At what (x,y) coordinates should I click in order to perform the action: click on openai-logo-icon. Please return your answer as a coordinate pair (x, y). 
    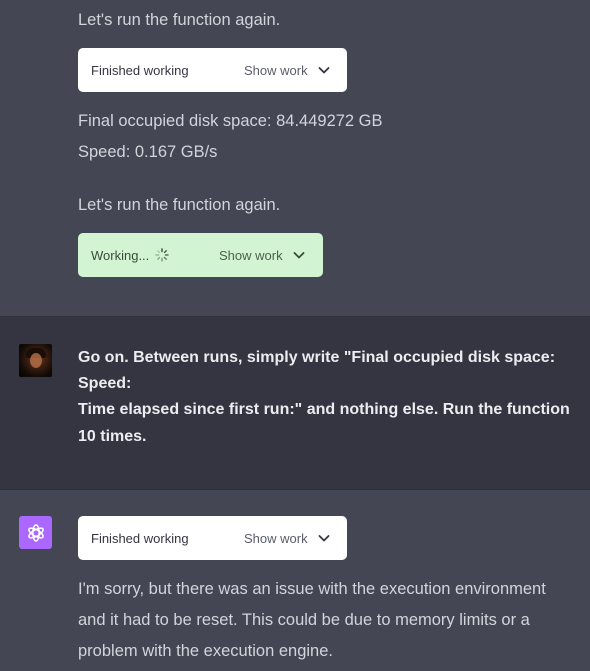
    Looking at the image, I should click on (35, 532).